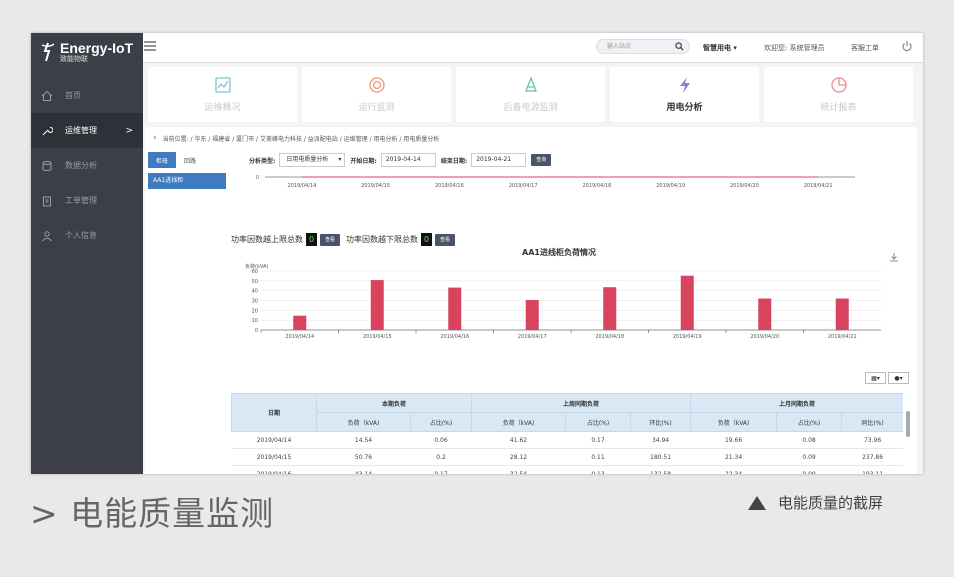 Image resolution: width=954 pixels, height=577 pixels. Describe the element at coordinates (872, 422) in the screenshot. I see `col-header: 同比(%)` at that location.